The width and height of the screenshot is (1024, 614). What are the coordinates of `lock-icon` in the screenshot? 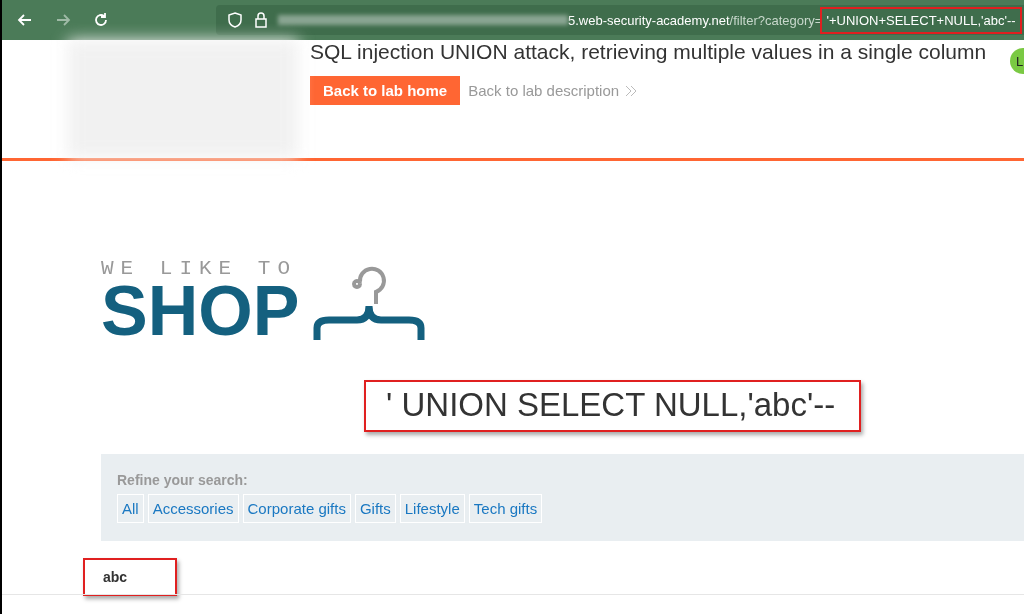 It's located at (261, 20).